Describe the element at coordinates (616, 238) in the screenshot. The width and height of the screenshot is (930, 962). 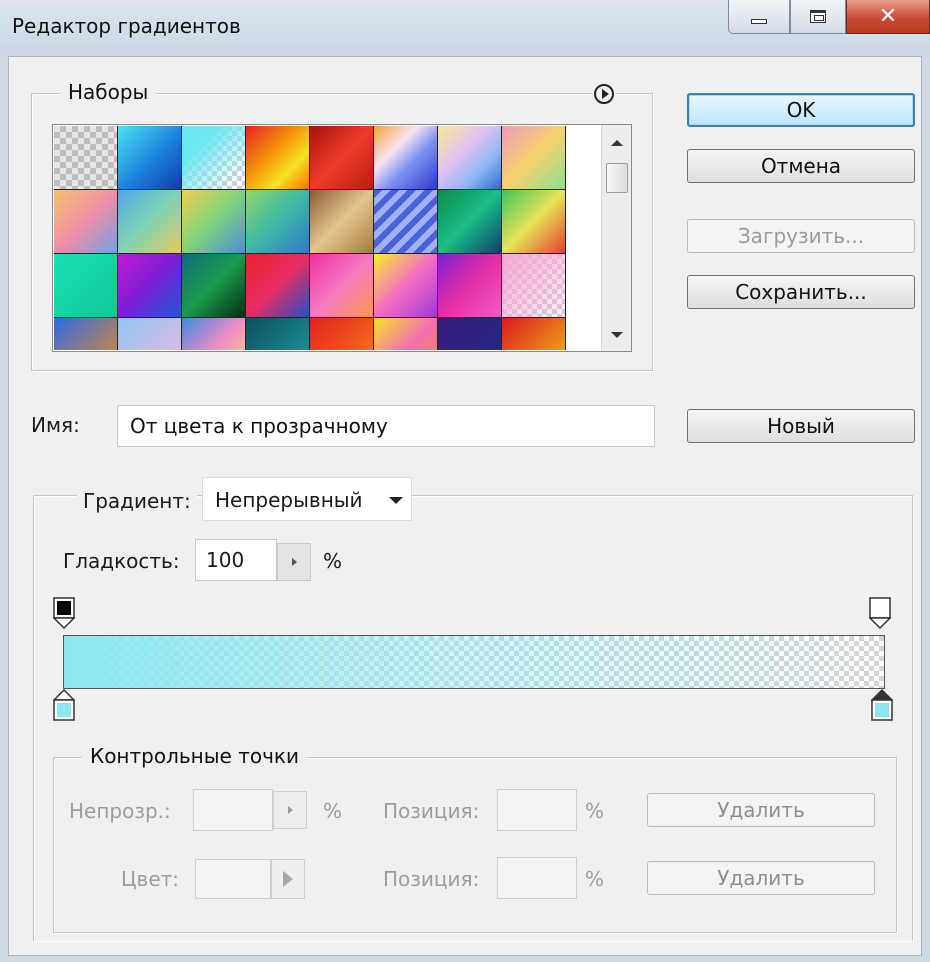
I see `presets-scrollbar` at that location.